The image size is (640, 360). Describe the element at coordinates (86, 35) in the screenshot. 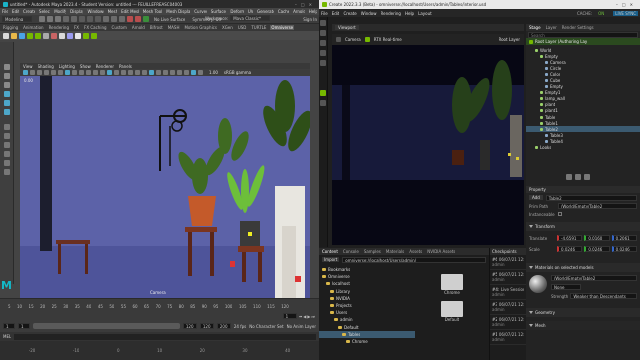

I see `shelf-tool-11-icon` at that location.